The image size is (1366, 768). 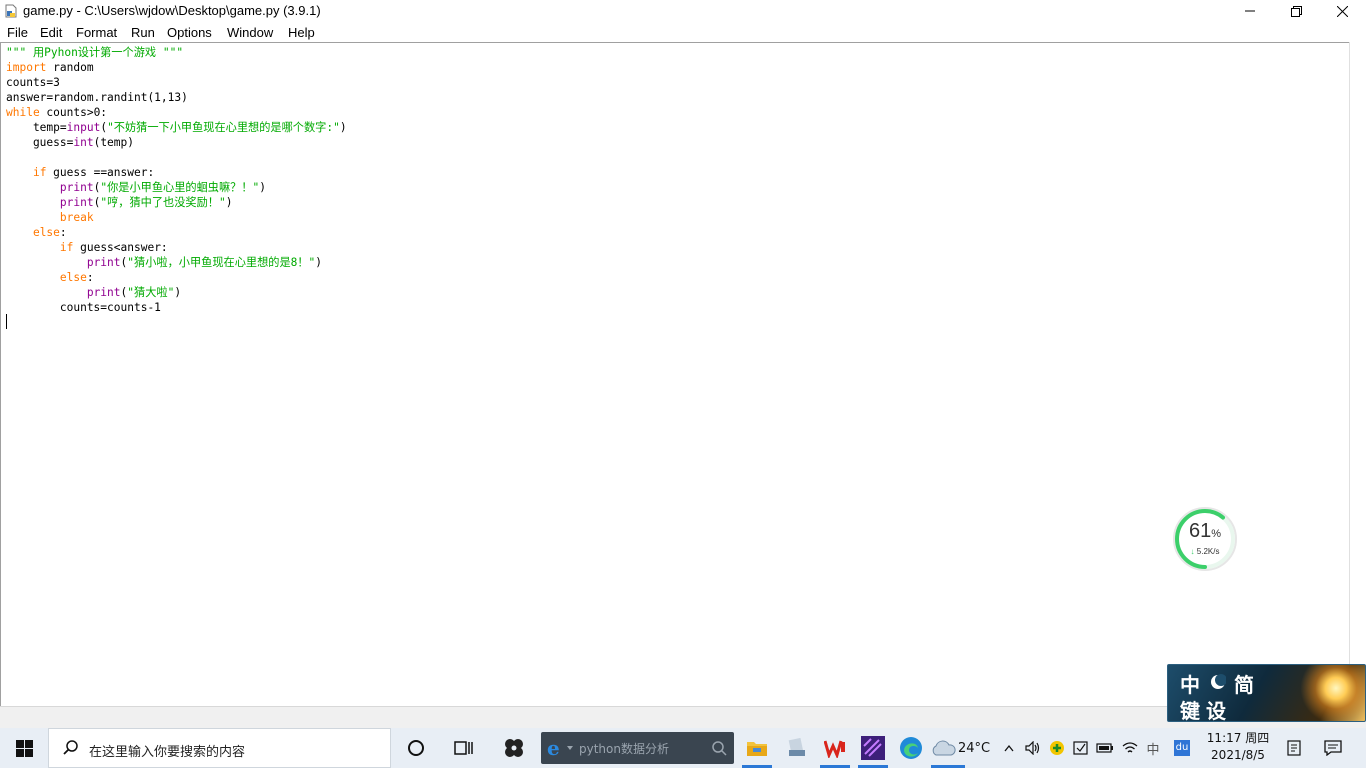 I want to click on task-view-button, so click(x=464, y=748).